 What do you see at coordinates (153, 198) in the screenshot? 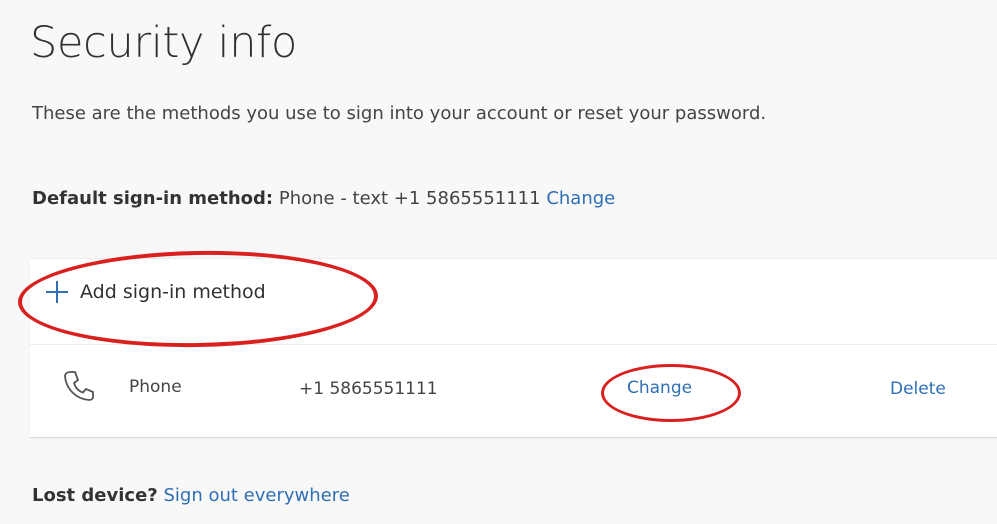
I see `default-method-label: Default sign-in method:` at bounding box center [153, 198].